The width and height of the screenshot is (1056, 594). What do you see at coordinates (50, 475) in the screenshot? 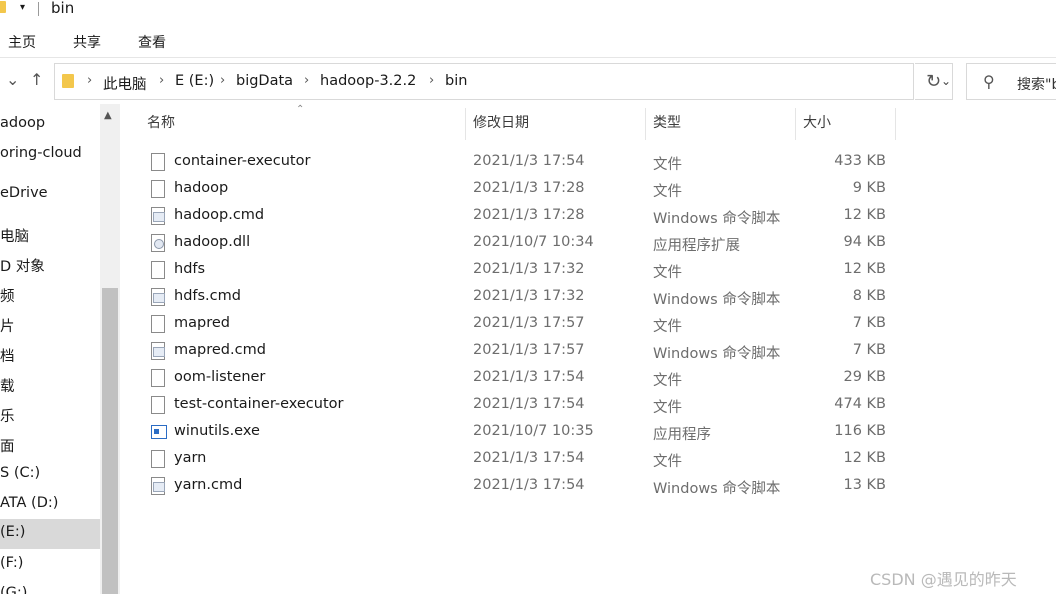
I see `sidebar-item: S (C:)` at bounding box center [50, 475].